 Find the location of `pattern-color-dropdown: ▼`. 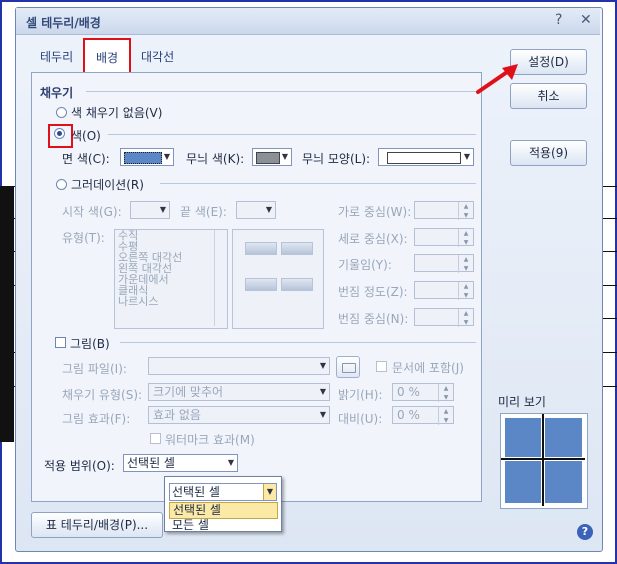

pattern-color-dropdown: ▼ is located at coordinates (272, 157).